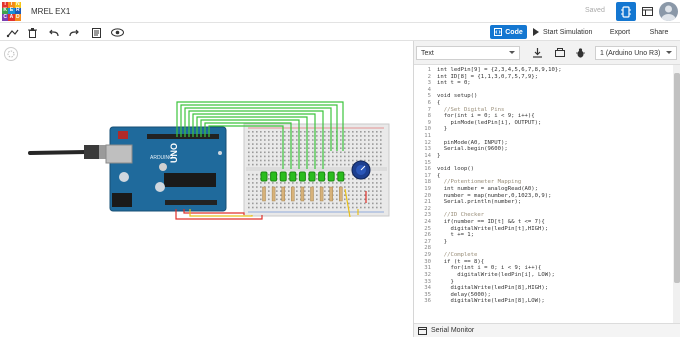 The width and height of the screenshot is (680, 337). I want to click on code-line: Serial.println(number);, so click(555, 202).